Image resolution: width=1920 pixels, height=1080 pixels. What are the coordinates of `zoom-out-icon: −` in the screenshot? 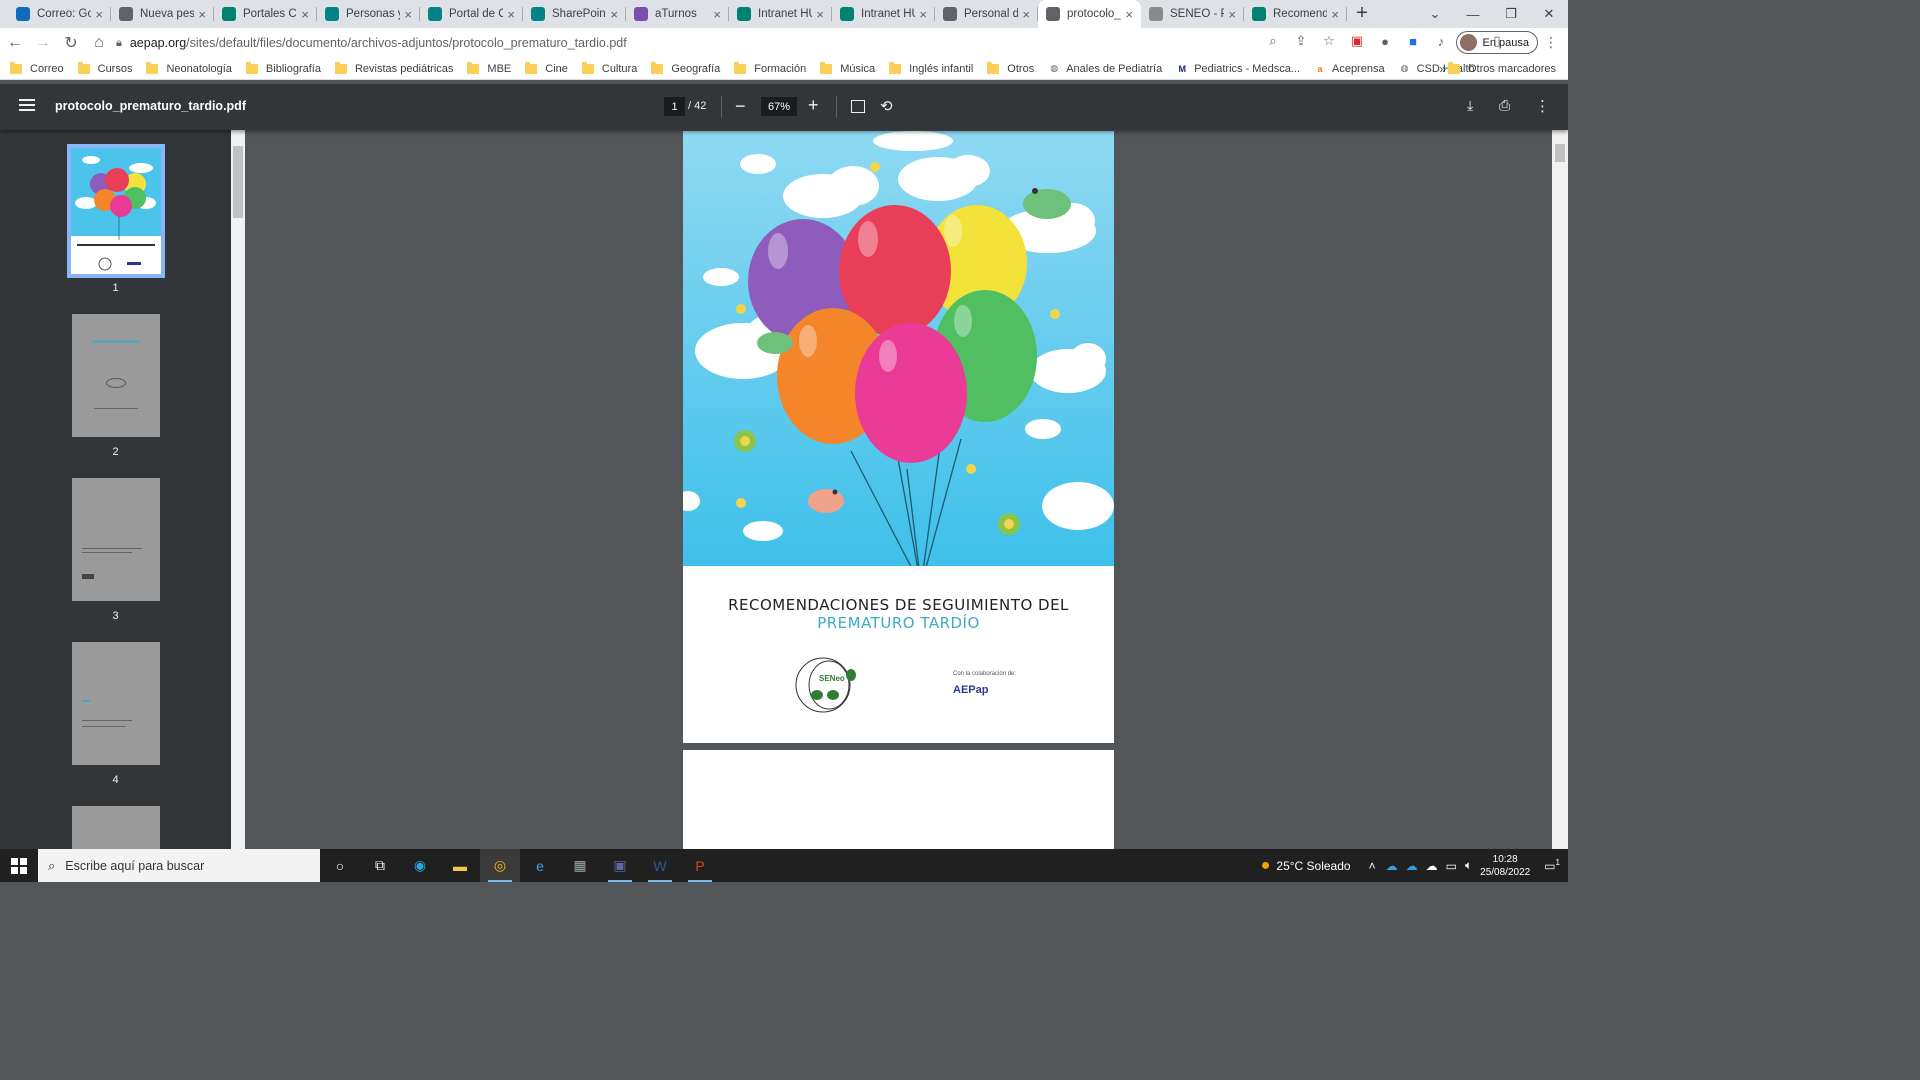 It's located at (740, 106).